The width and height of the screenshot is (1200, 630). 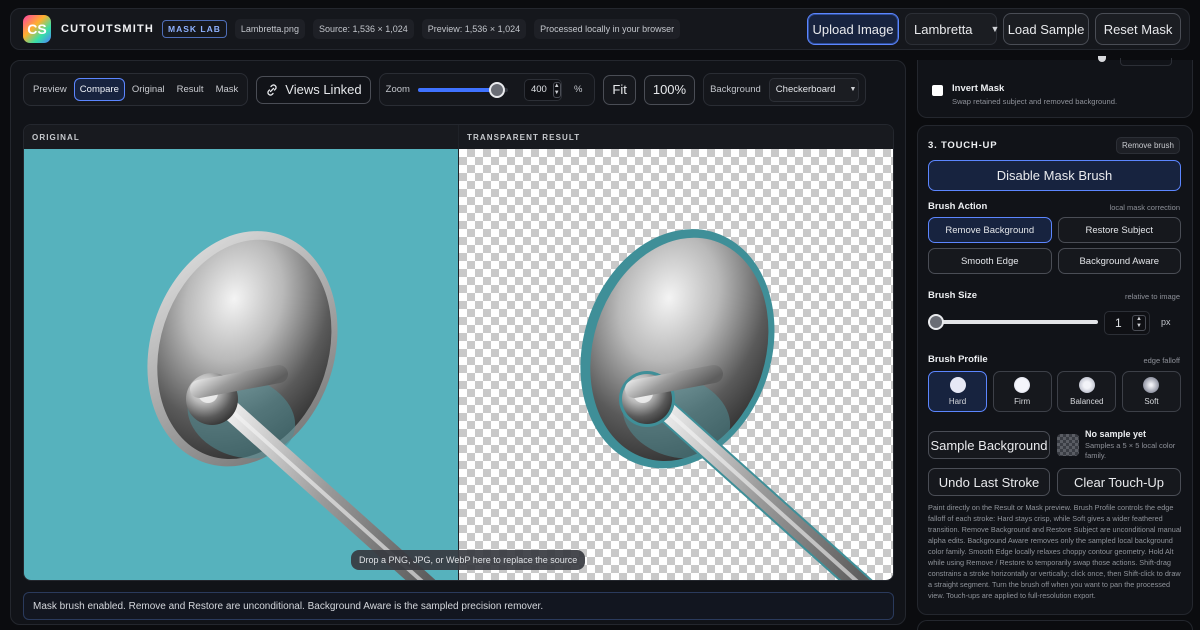 What do you see at coordinates (194, 29) in the screenshot?
I see `mask-lab-badge: MASK LAB` at bounding box center [194, 29].